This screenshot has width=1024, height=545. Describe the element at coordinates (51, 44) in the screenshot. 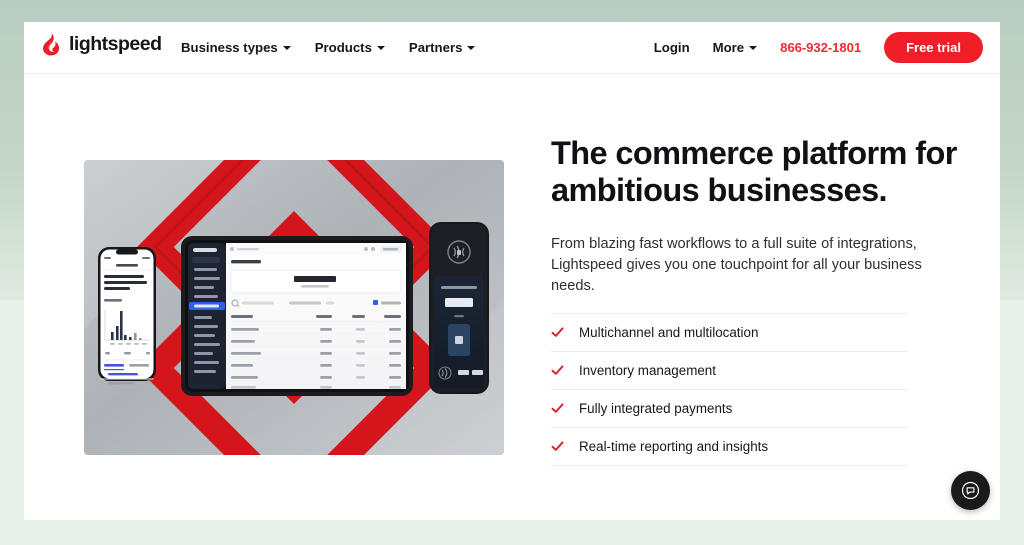

I see `lightspeed-flame-icon` at that location.